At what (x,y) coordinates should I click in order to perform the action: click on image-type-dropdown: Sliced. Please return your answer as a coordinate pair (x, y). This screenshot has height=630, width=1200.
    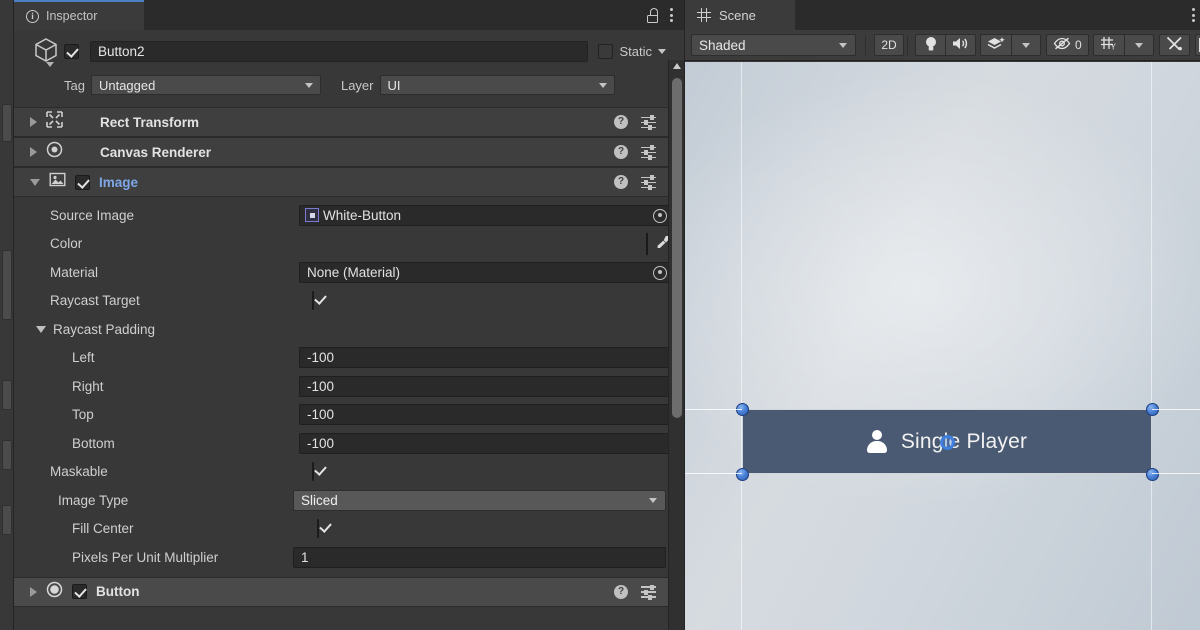
    Looking at the image, I should click on (479, 500).